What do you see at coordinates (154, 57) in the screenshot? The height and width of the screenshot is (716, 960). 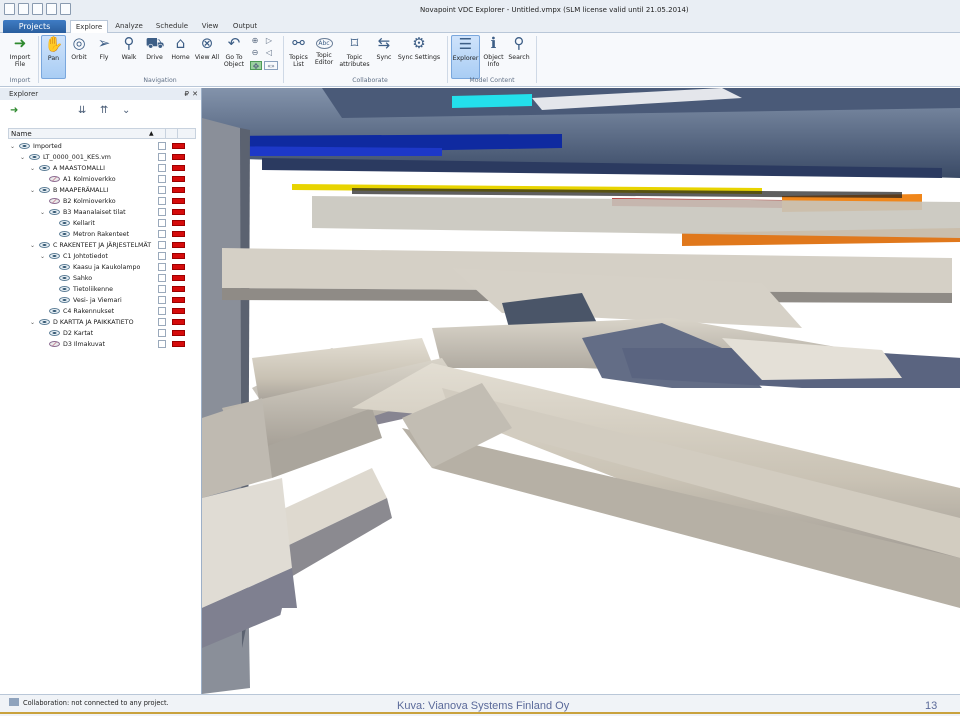 I see `drive-button: ⛟ Drive` at bounding box center [154, 57].